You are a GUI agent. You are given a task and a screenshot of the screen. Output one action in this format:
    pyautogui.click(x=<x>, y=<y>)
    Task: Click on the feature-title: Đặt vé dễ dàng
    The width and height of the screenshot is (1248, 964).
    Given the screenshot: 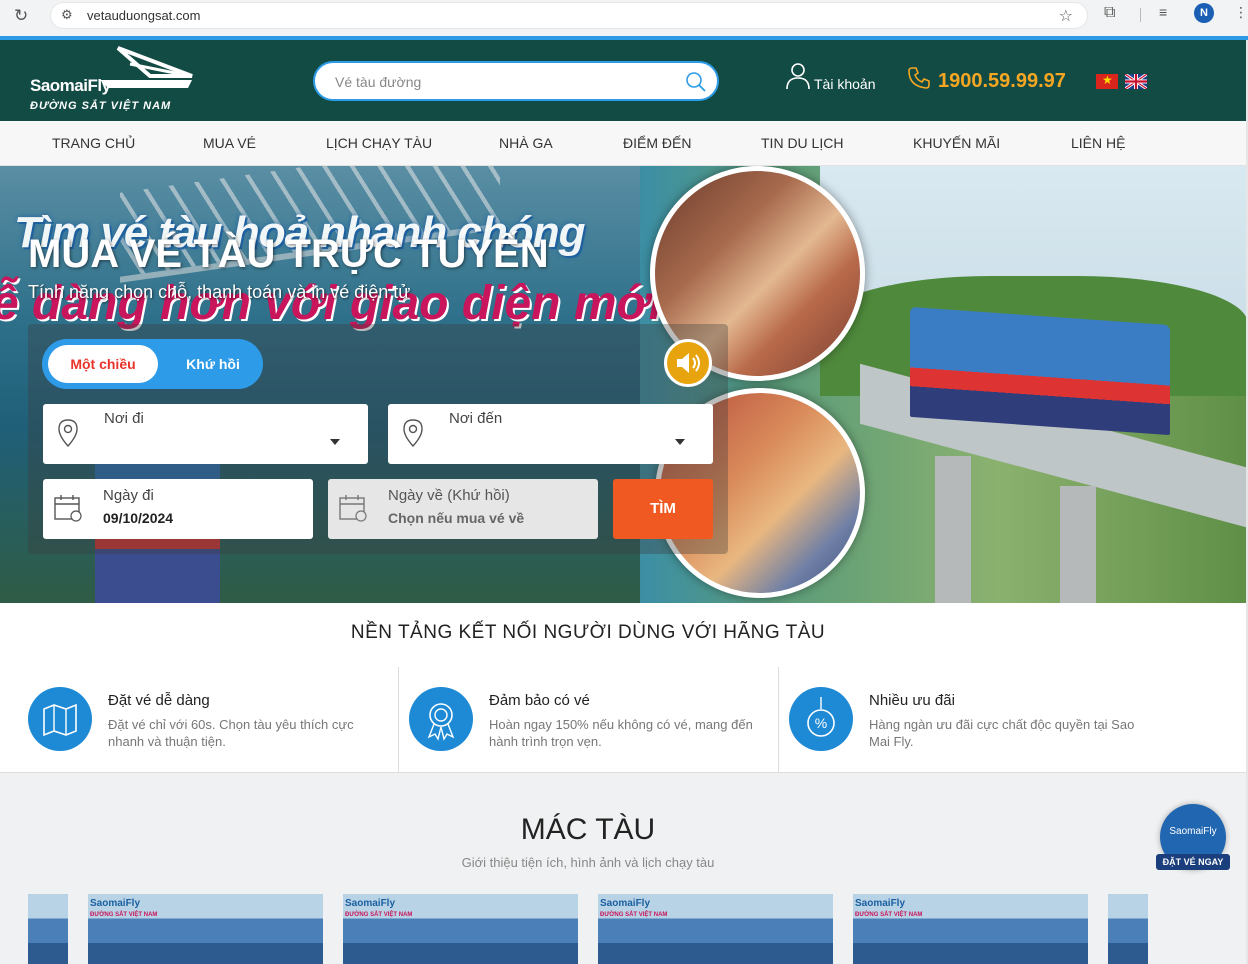 What is the action you would take?
    pyautogui.click(x=159, y=700)
    